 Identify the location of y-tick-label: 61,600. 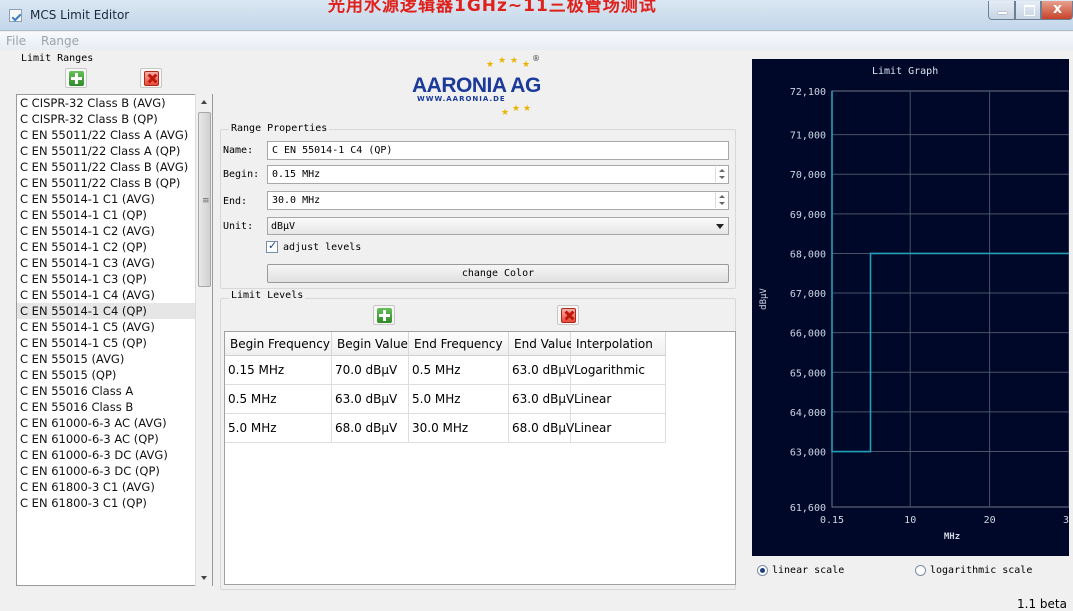
(808, 508).